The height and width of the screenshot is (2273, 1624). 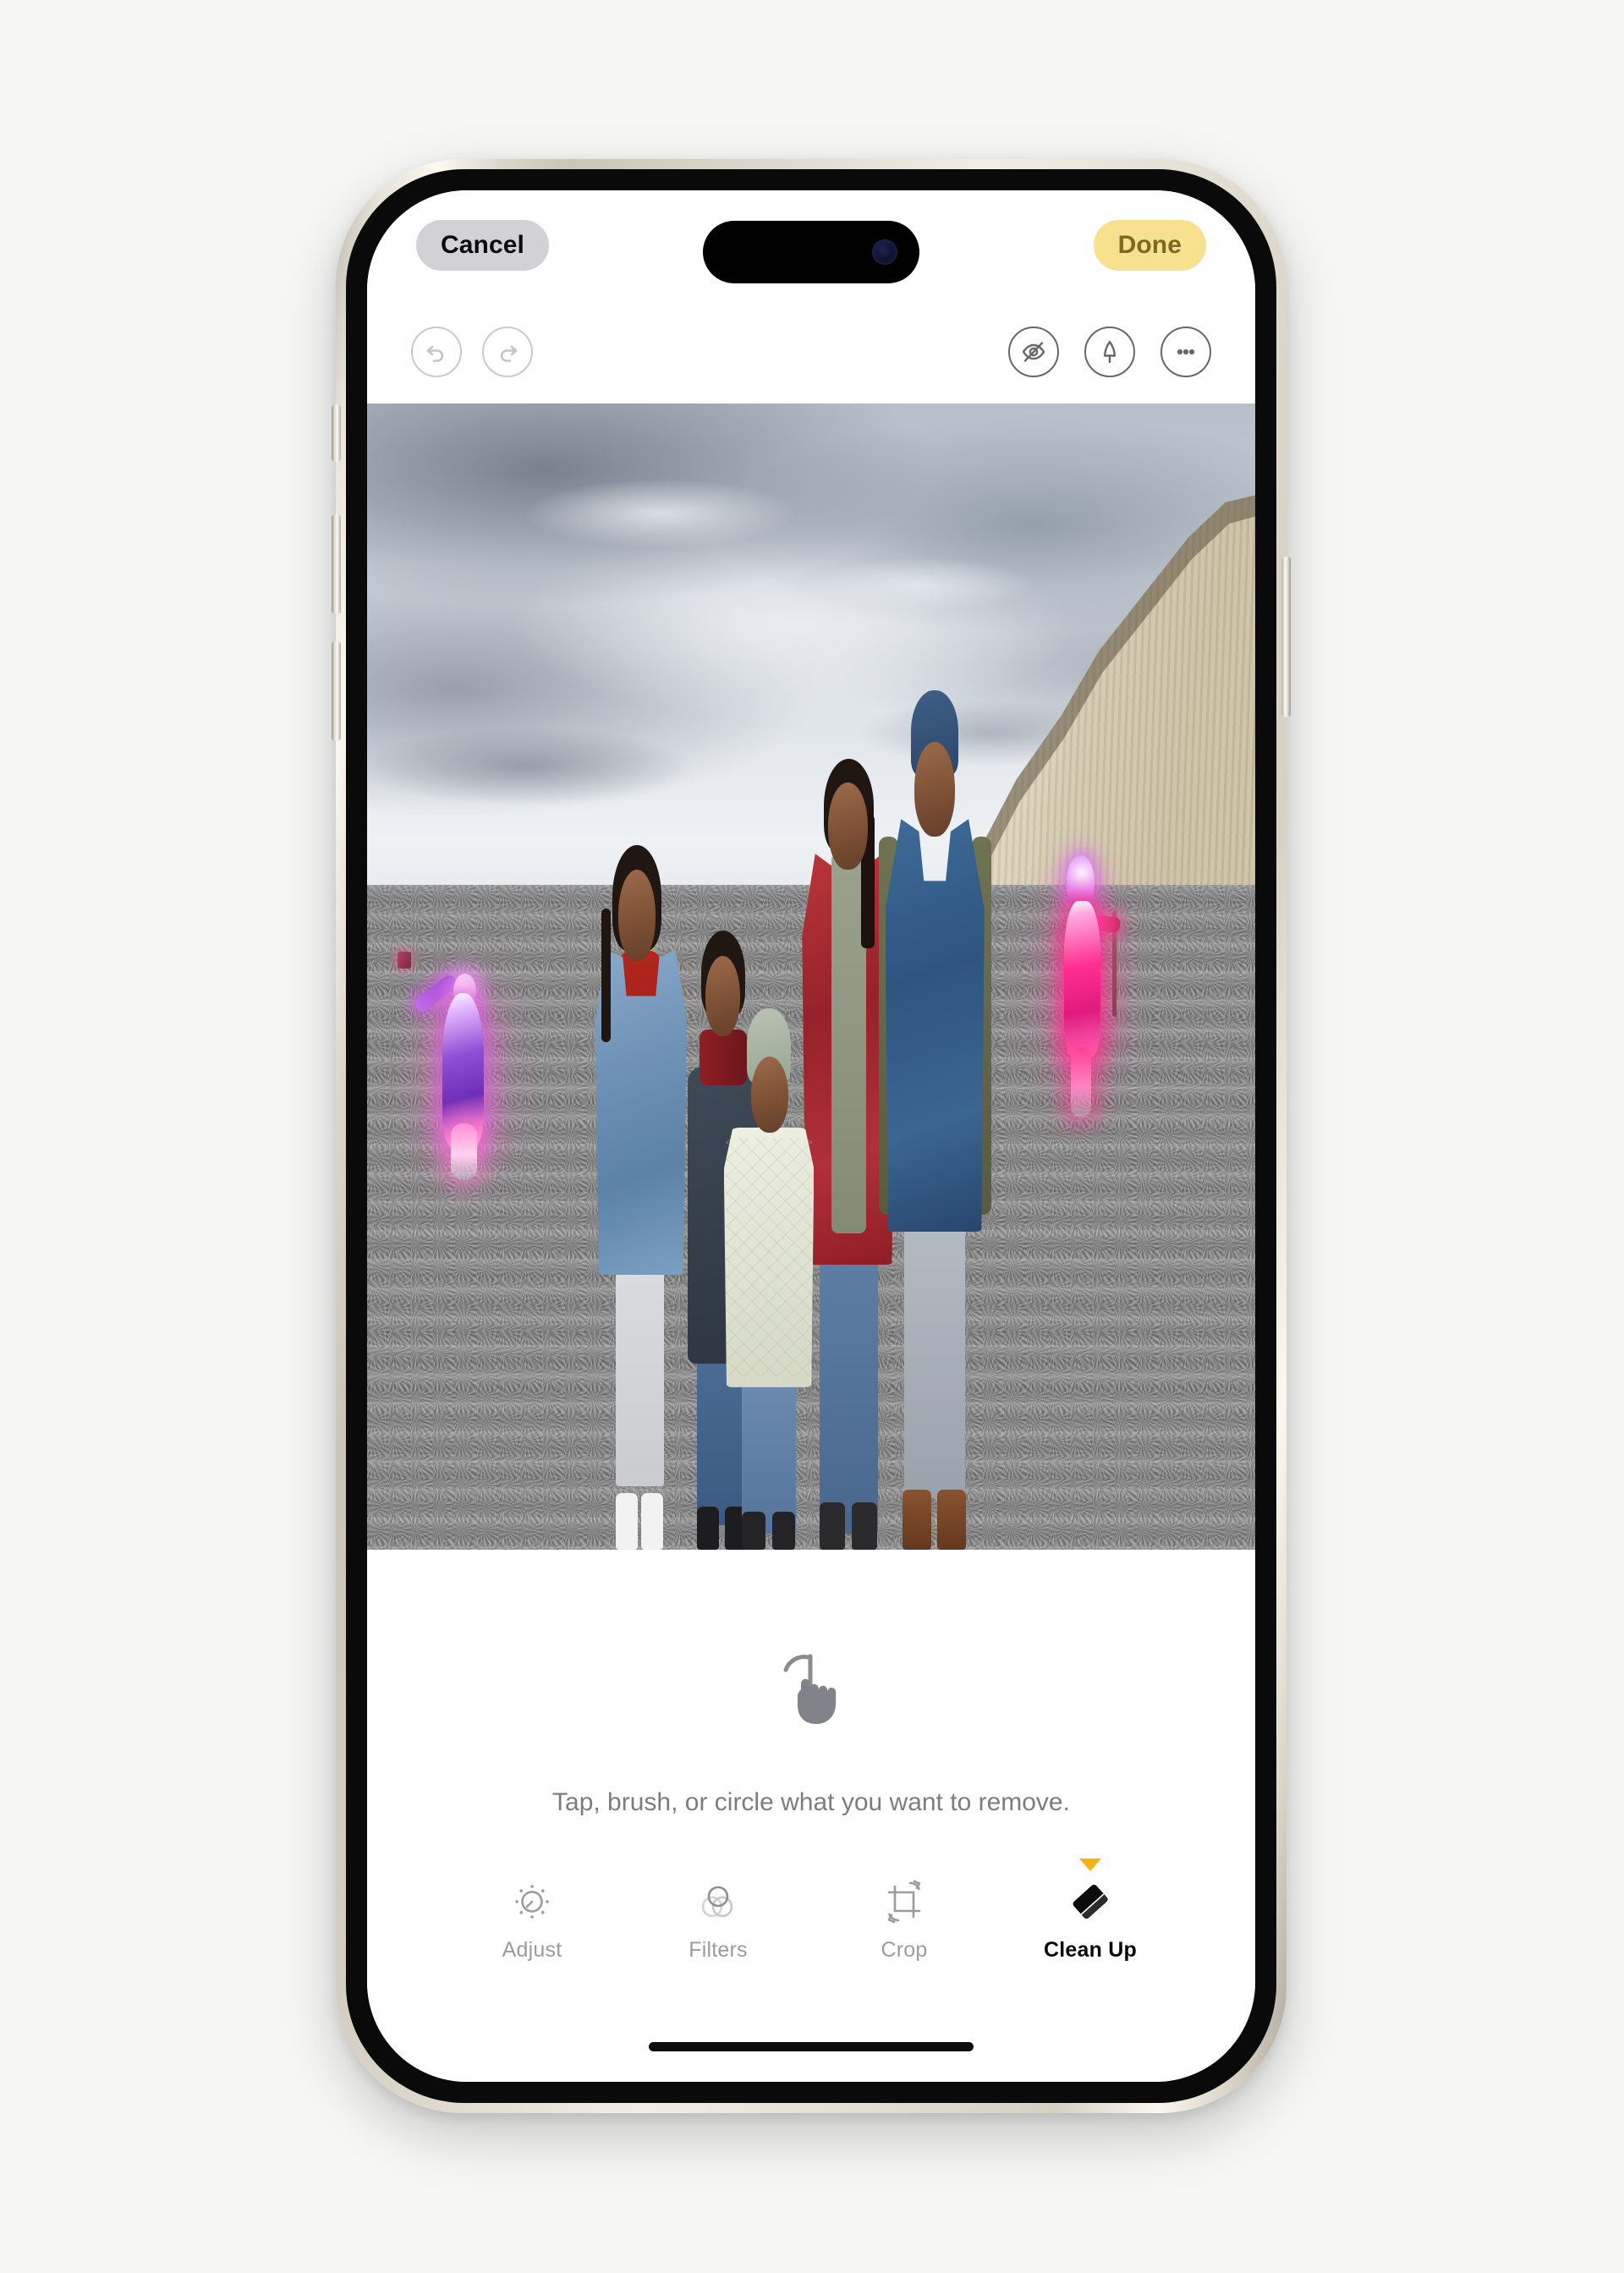 What do you see at coordinates (865, 1526) in the screenshot?
I see `p4-shoe-right` at bounding box center [865, 1526].